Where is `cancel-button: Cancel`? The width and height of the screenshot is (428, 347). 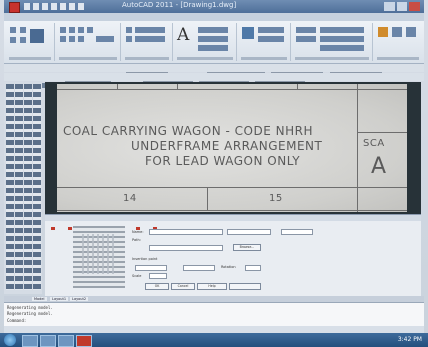 cancel-button: Cancel is located at coordinates (183, 286).